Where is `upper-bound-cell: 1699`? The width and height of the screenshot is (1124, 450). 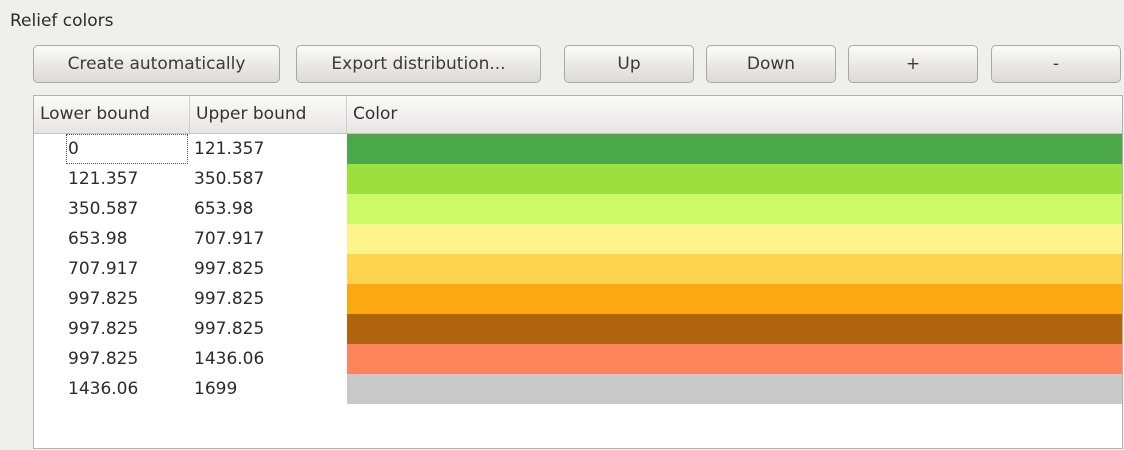
upper-bound-cell: 1699 is located at coordinates (215, 389).